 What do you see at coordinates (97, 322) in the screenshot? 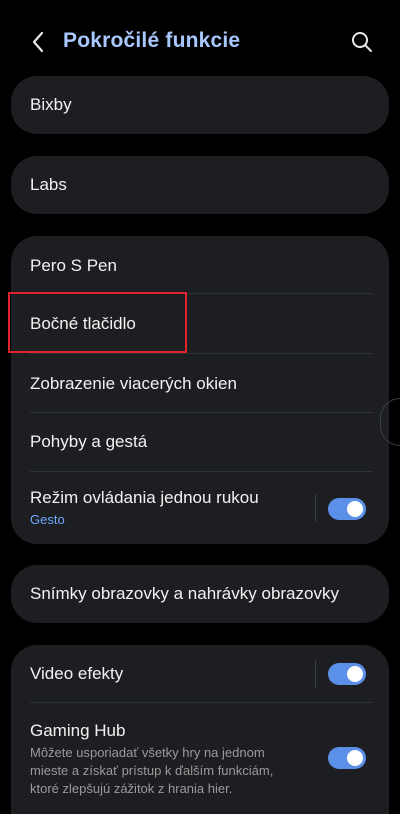
I see `highlight-box` at bounding box center [97, 322].